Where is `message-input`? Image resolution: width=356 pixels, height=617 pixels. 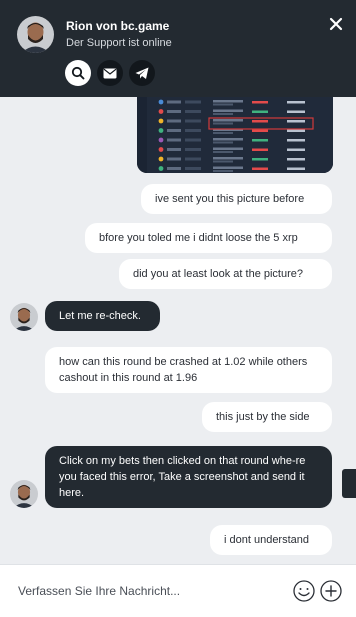
message-input is located at coordinates (143, 591).